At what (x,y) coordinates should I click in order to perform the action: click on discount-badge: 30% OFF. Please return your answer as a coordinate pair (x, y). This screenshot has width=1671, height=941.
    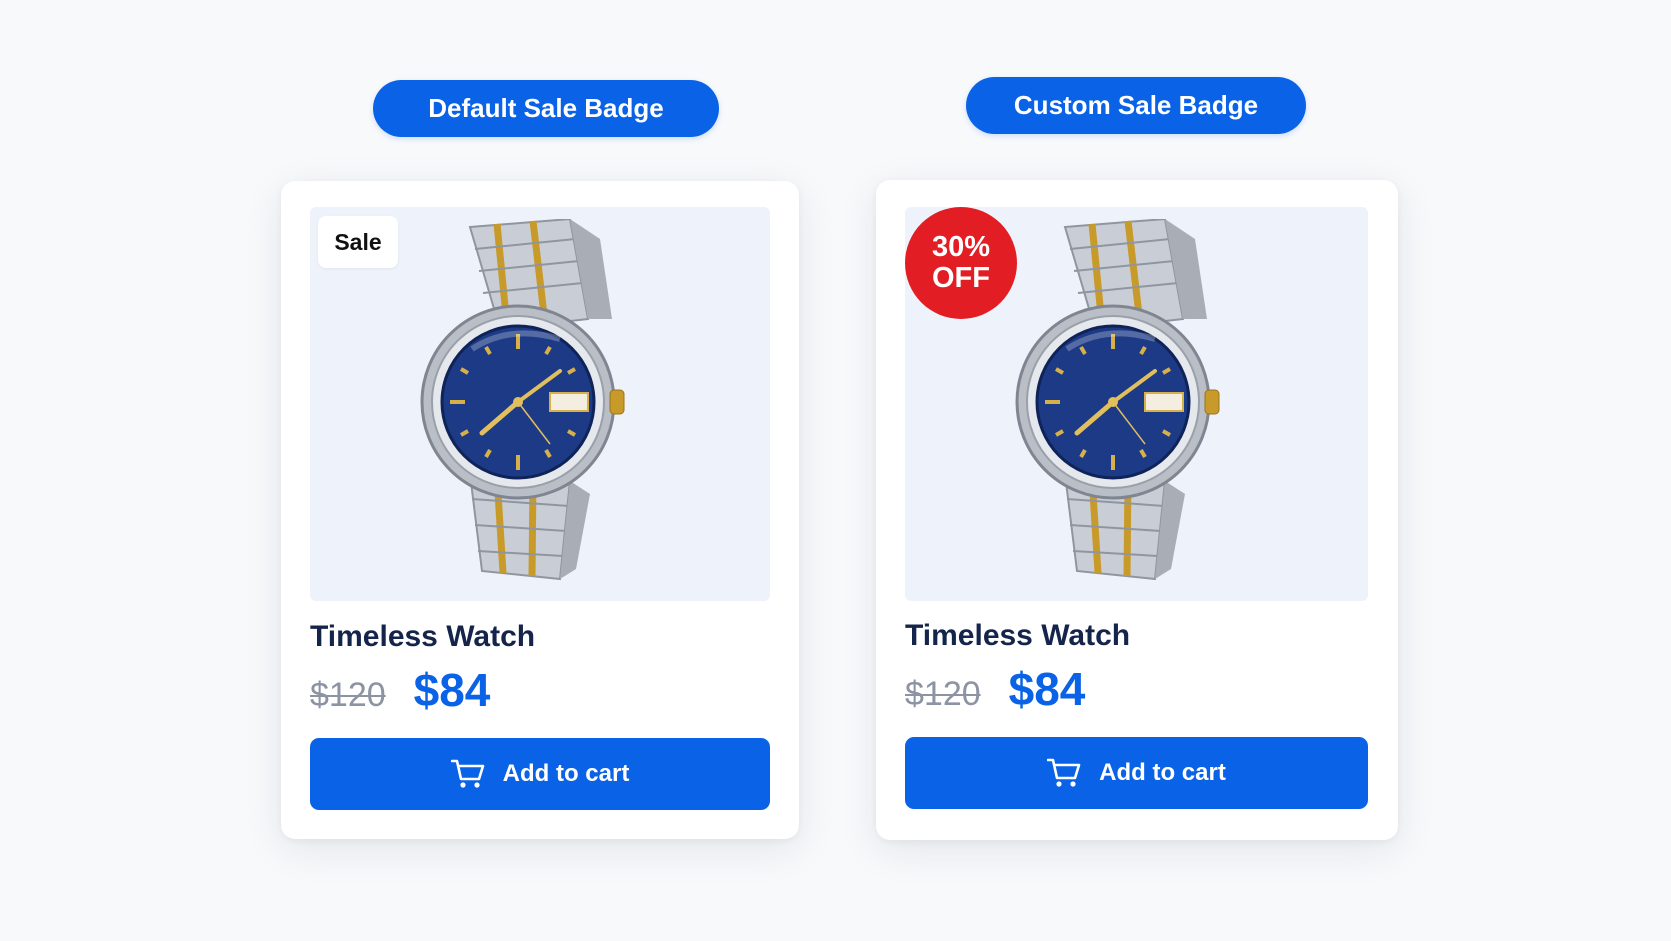
    Looking at the image, I should click on (961, 263).